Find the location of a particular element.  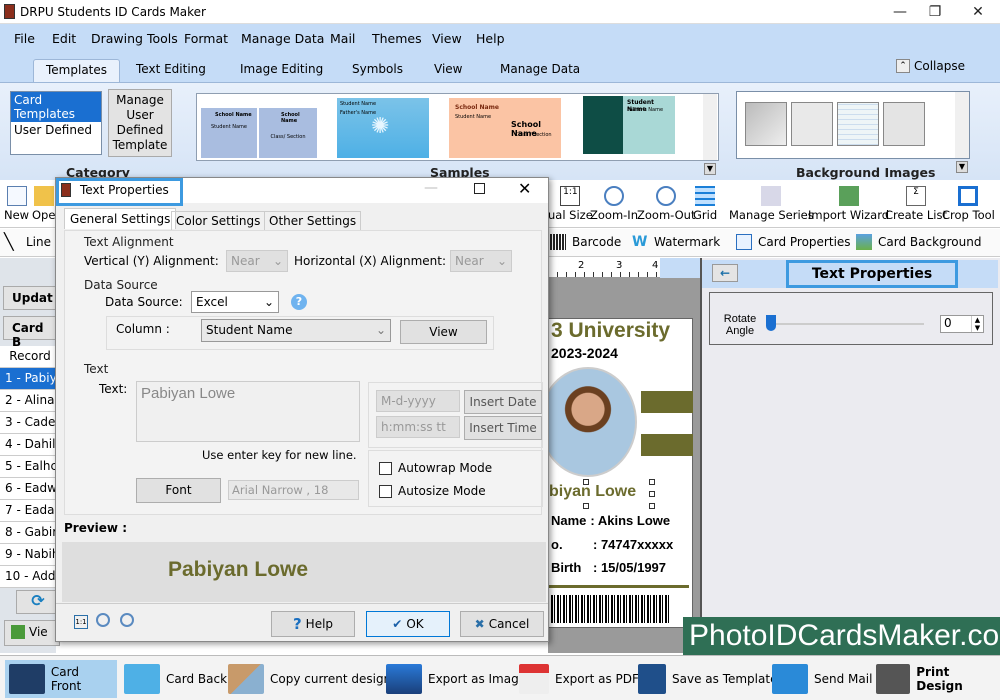

sample-thumb-2: School Name Class/ Section is located at coordinates (288, 133).